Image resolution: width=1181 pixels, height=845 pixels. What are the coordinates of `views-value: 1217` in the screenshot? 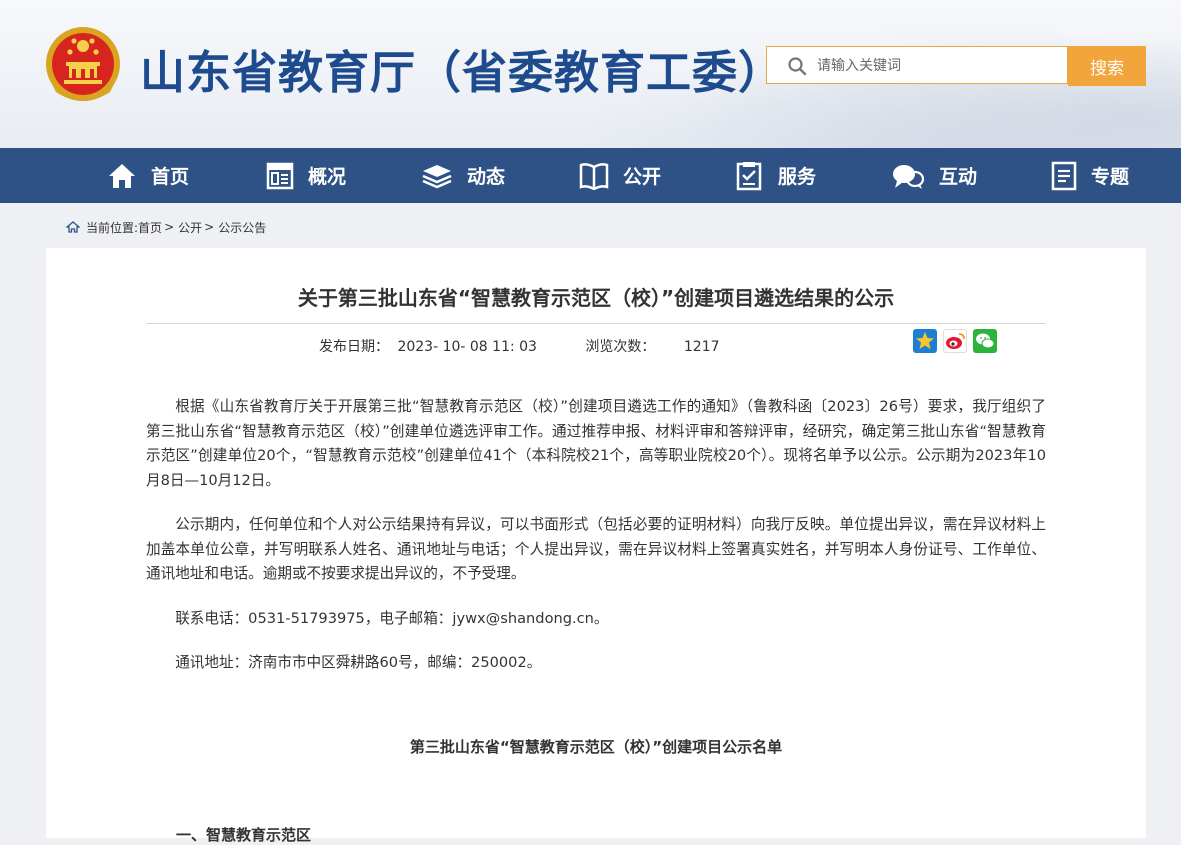 It's located at (701, 347).